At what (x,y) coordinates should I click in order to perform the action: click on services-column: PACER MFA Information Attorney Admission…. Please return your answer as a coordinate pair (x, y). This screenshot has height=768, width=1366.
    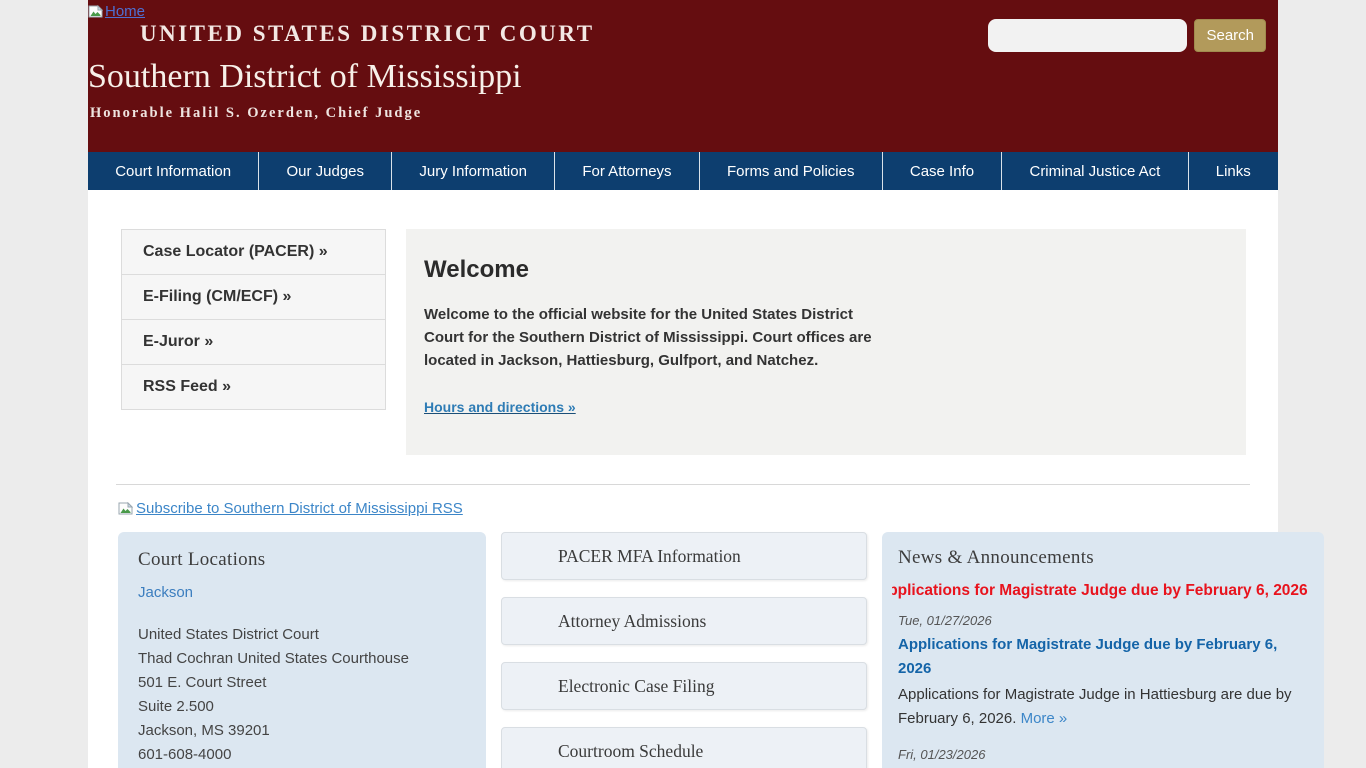
    Looking at the image, I should click on (684, 650).